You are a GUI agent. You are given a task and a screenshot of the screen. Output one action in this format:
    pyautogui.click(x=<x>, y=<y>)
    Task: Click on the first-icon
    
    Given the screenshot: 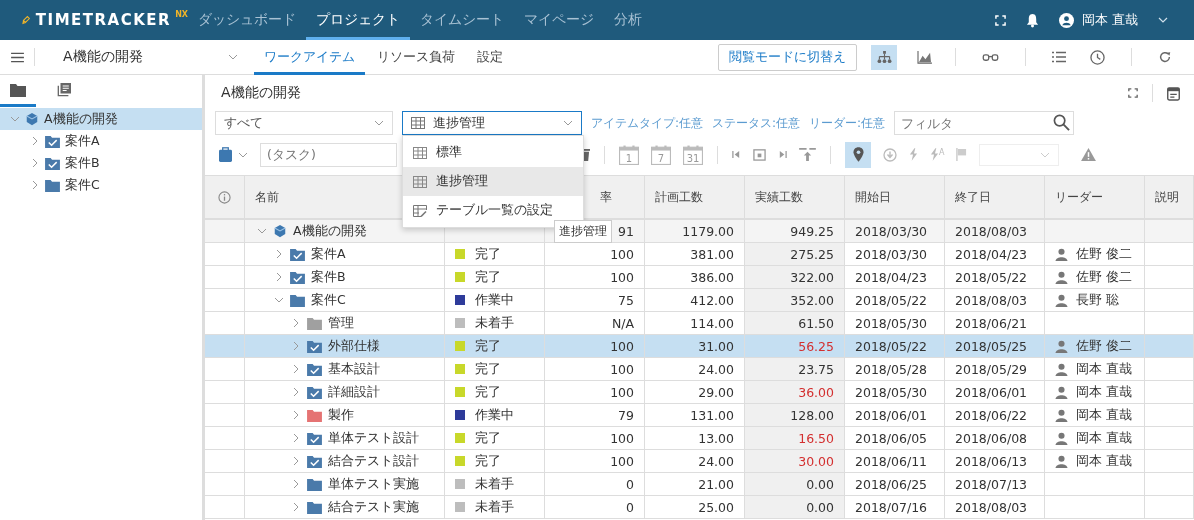 What is the action you would take?
    pyautogui.click(x=736, y=154)
    